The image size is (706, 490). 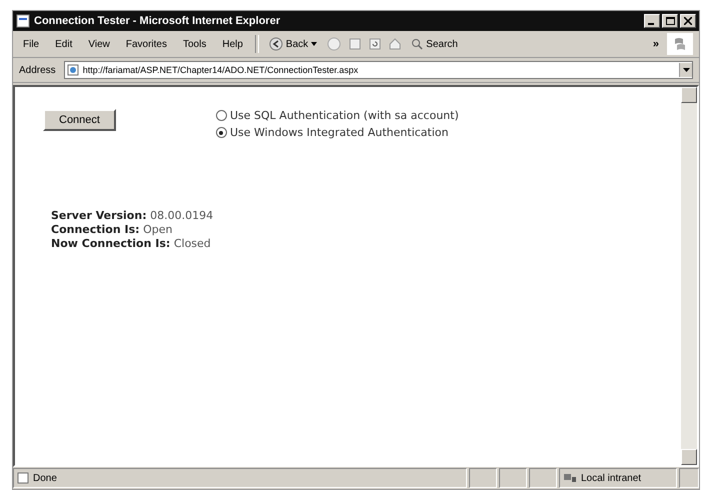 What do you see at coordinates (339, 132) in the screenshot?
I see `radio-label: Use Windows Integrated Authentication` at bounding box center [339, 132].